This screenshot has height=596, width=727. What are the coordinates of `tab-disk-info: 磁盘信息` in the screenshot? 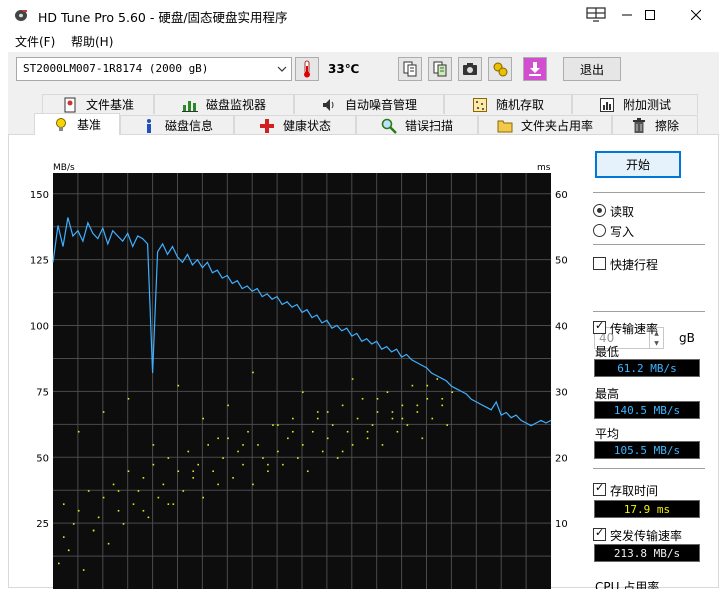 It's located at (177, 125).